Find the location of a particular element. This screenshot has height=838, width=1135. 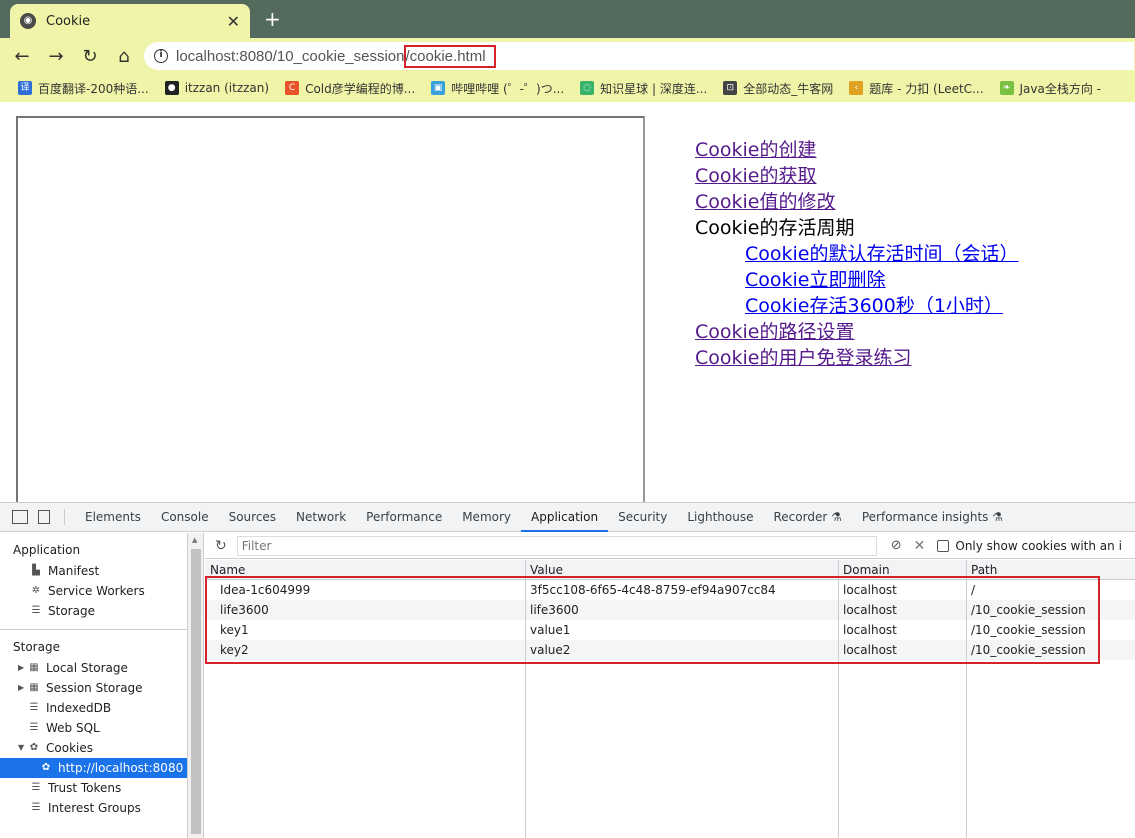

table-header: Name Value Domain Path is located at coordinates (670, 570).